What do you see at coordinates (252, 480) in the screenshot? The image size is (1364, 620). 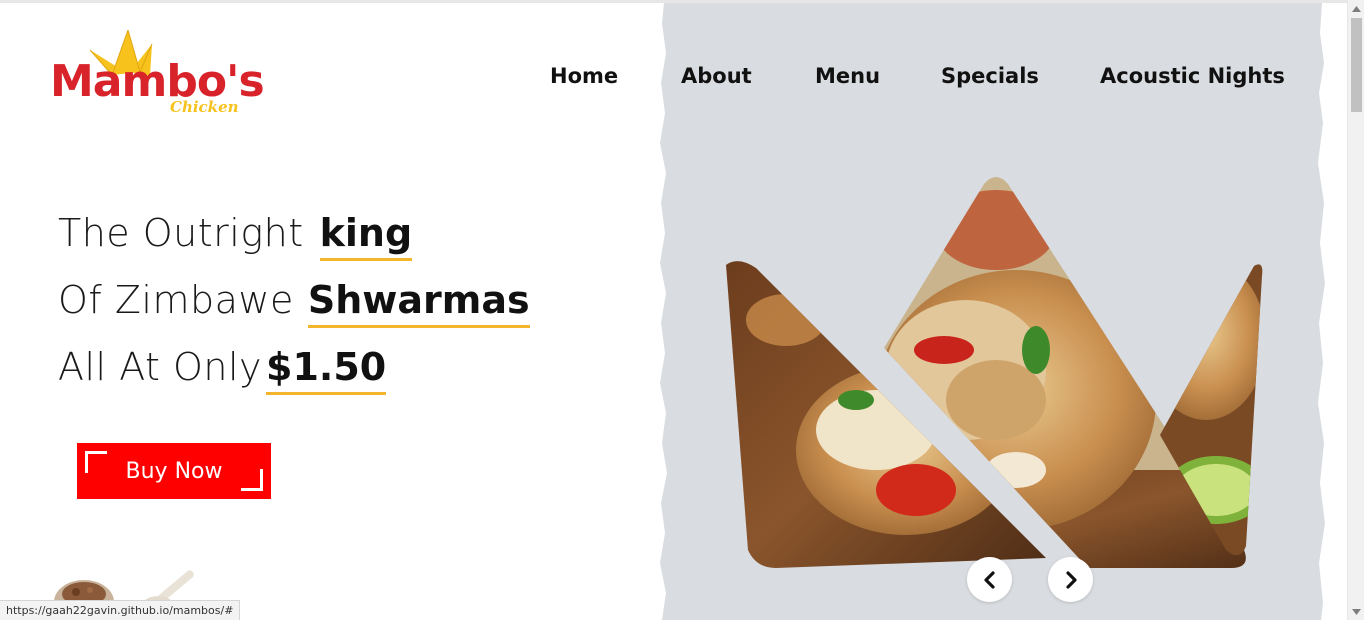 I see `corner-bracket-bottom-right` at bounding box center [252, 480].